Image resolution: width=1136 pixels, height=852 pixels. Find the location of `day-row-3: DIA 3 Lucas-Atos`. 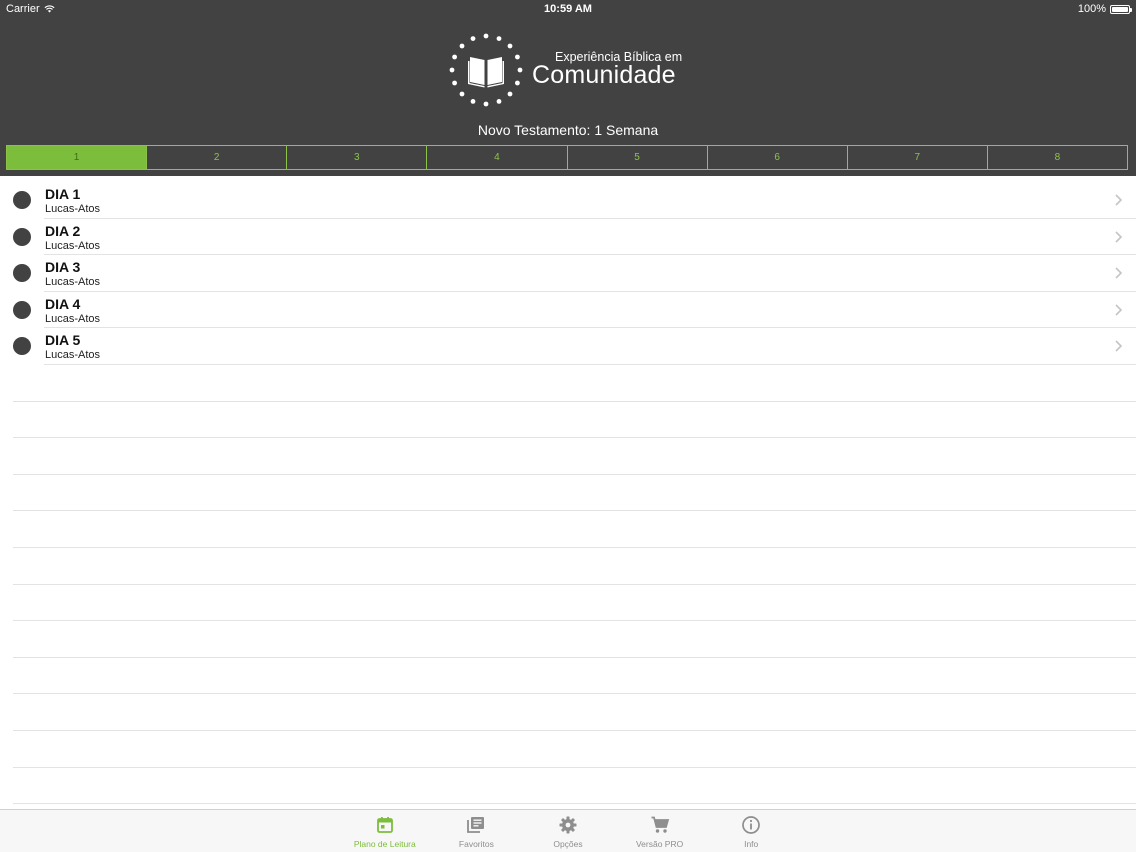

day-row-3: DIA 3 Lucas-Atos is located at coordinates (568, 273).